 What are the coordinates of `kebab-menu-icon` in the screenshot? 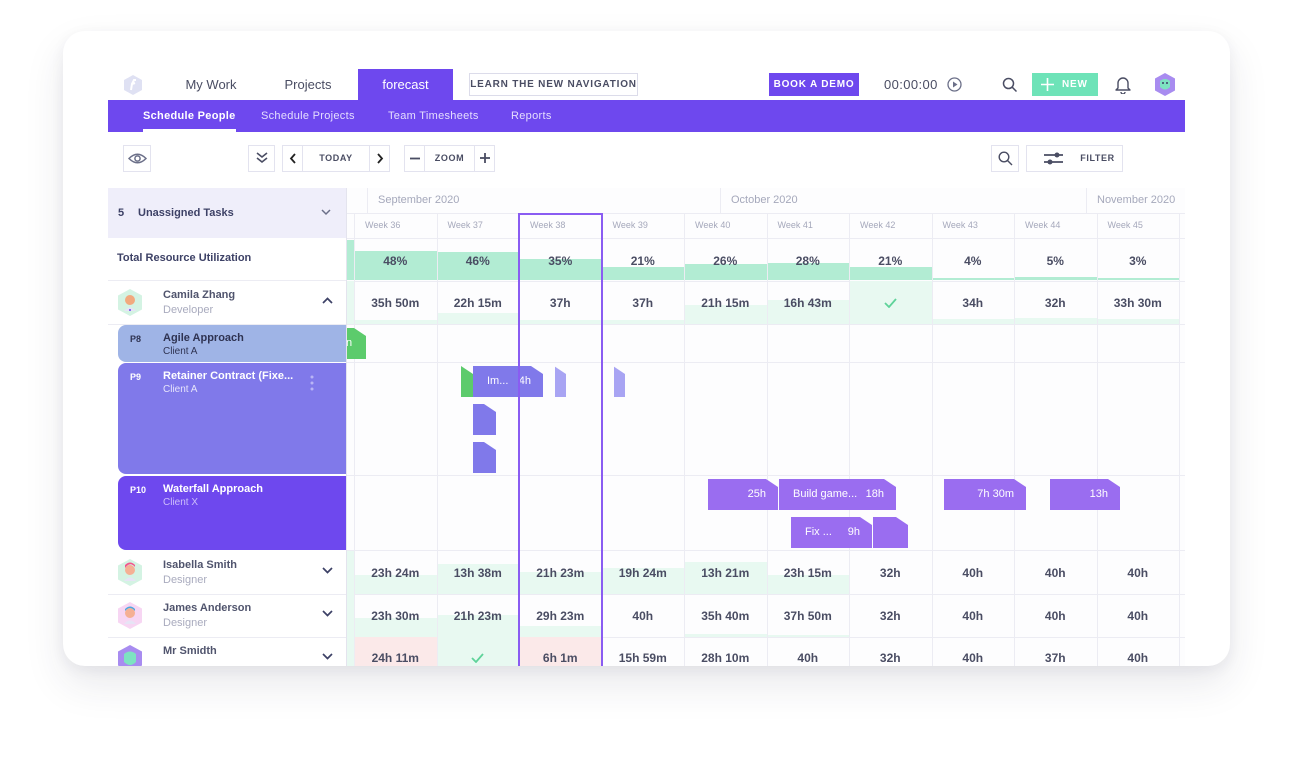 It's located at (312, 383).